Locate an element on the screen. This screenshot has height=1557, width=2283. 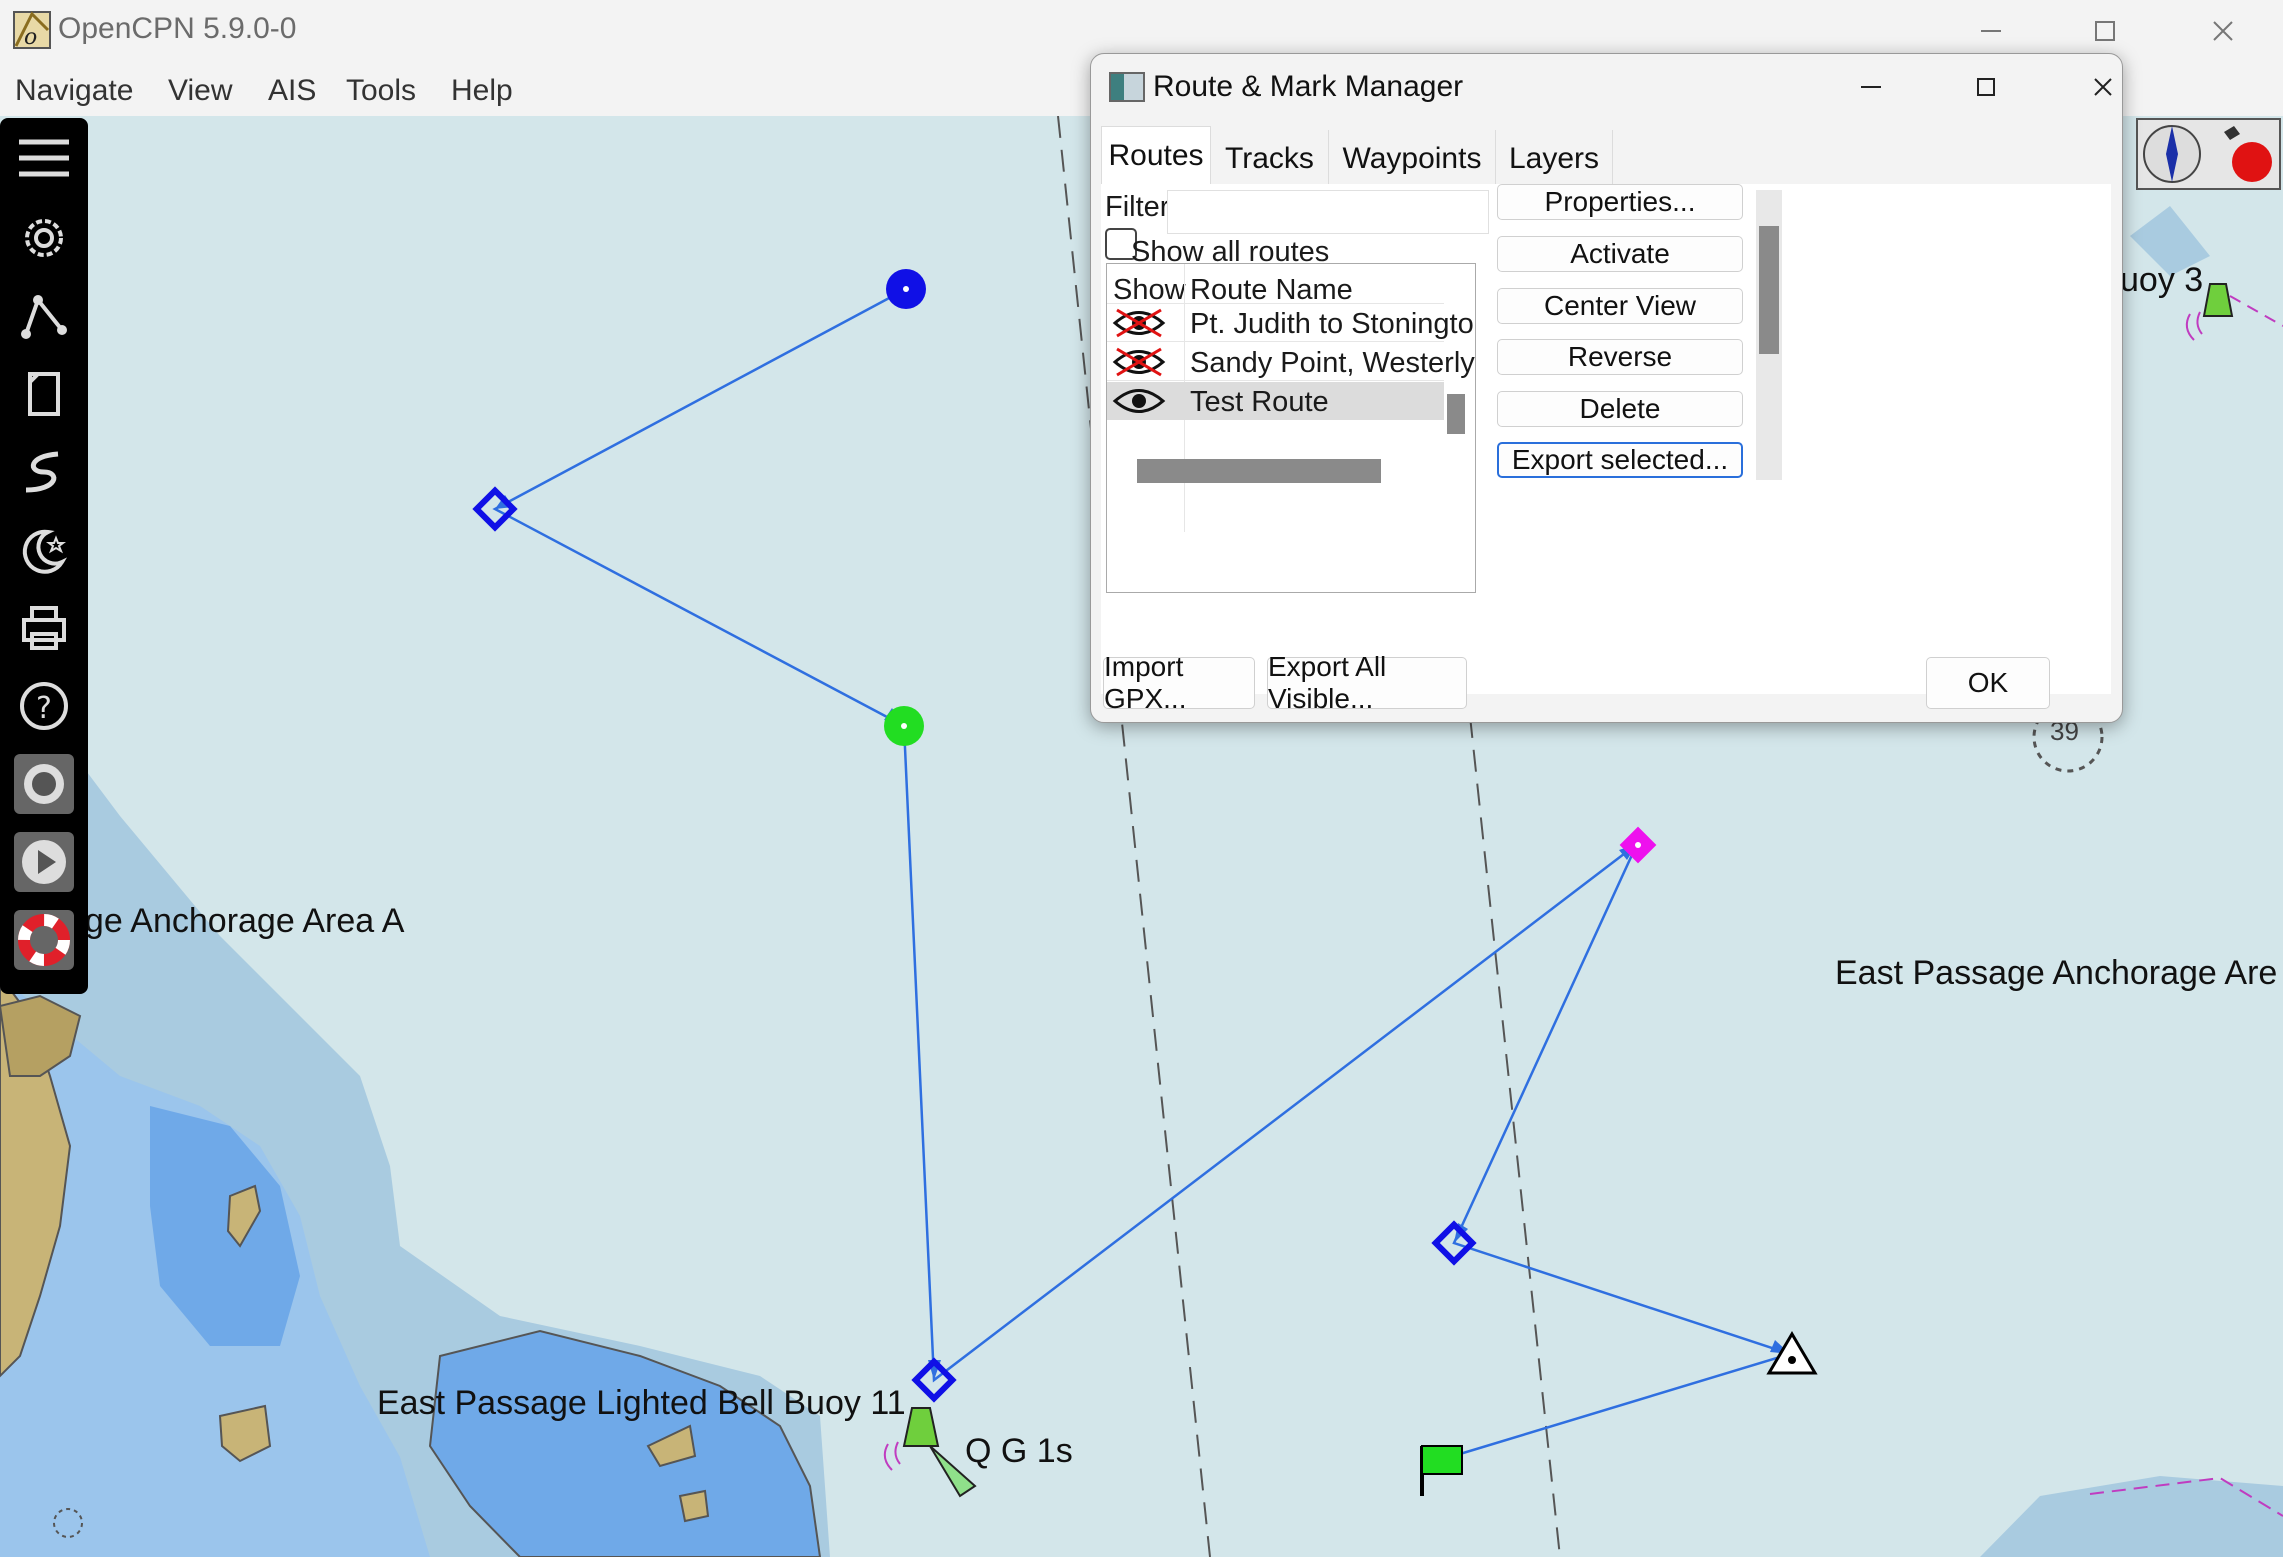
mob-lifebuoy-icon is located at coordinates (44, 940).